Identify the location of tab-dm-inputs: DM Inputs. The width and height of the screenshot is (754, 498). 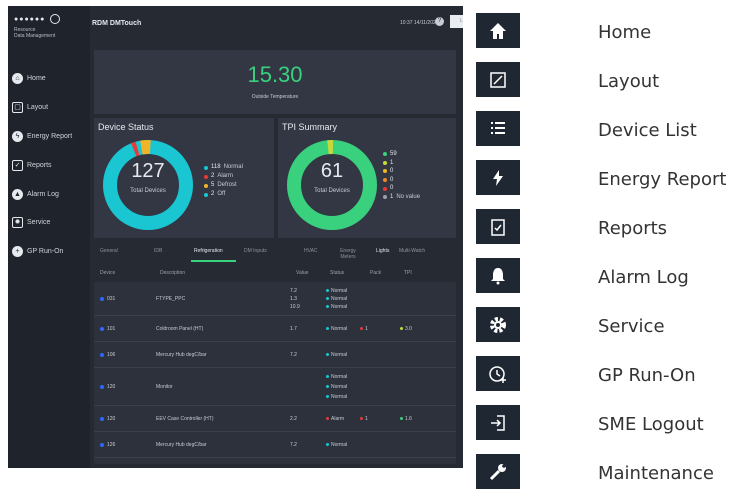
(255, 251).